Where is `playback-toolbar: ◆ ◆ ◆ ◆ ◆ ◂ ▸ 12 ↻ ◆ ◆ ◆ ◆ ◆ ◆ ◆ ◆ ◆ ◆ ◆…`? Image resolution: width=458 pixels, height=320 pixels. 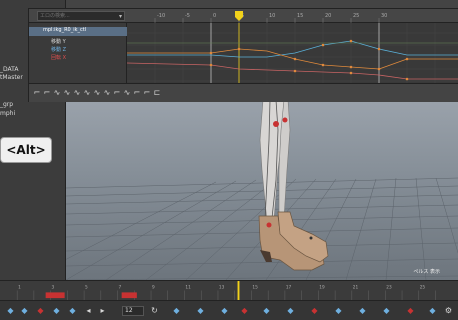
playback-toolbar: ◆ ◆ ◆ ◆ ◆ ◂ ▸ 12 ↻ ◆ ◆ ◆ ◆ ◆ ◆ ◆ ◆ ◆ ◆ ◆… is located at coordinates (229, 310).